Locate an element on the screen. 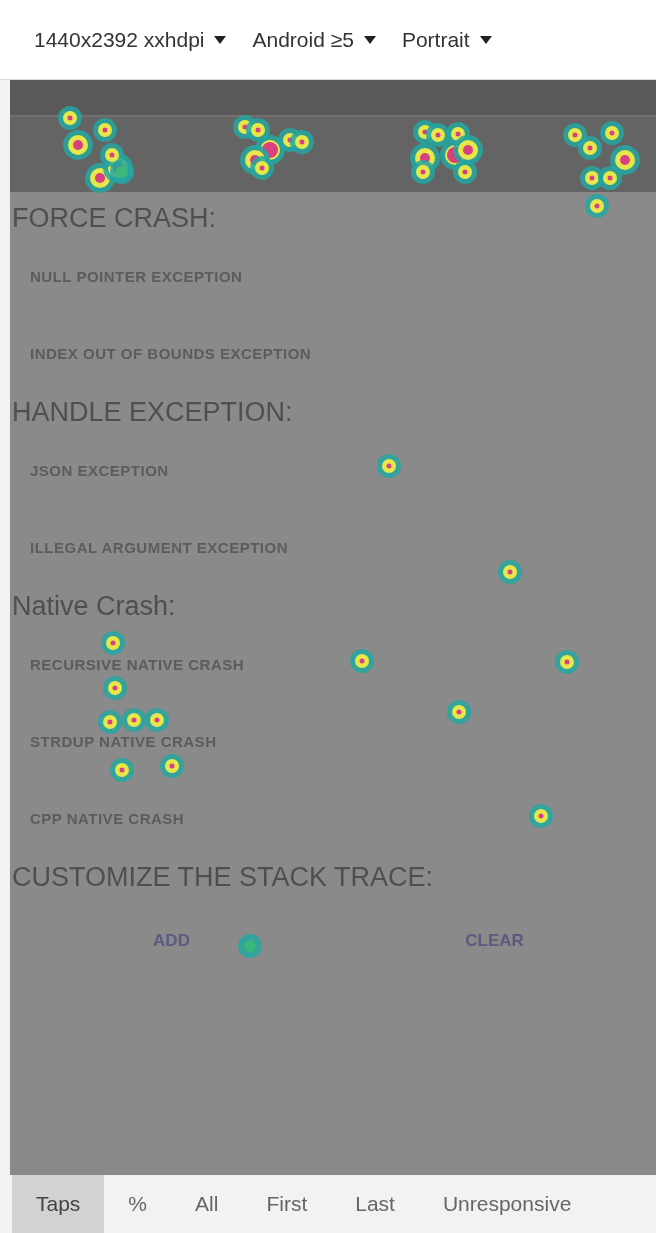 Image resolution: width=656 pixels, height=1233 pixels. mode-tab: % is located at coordinates (138, 1204).